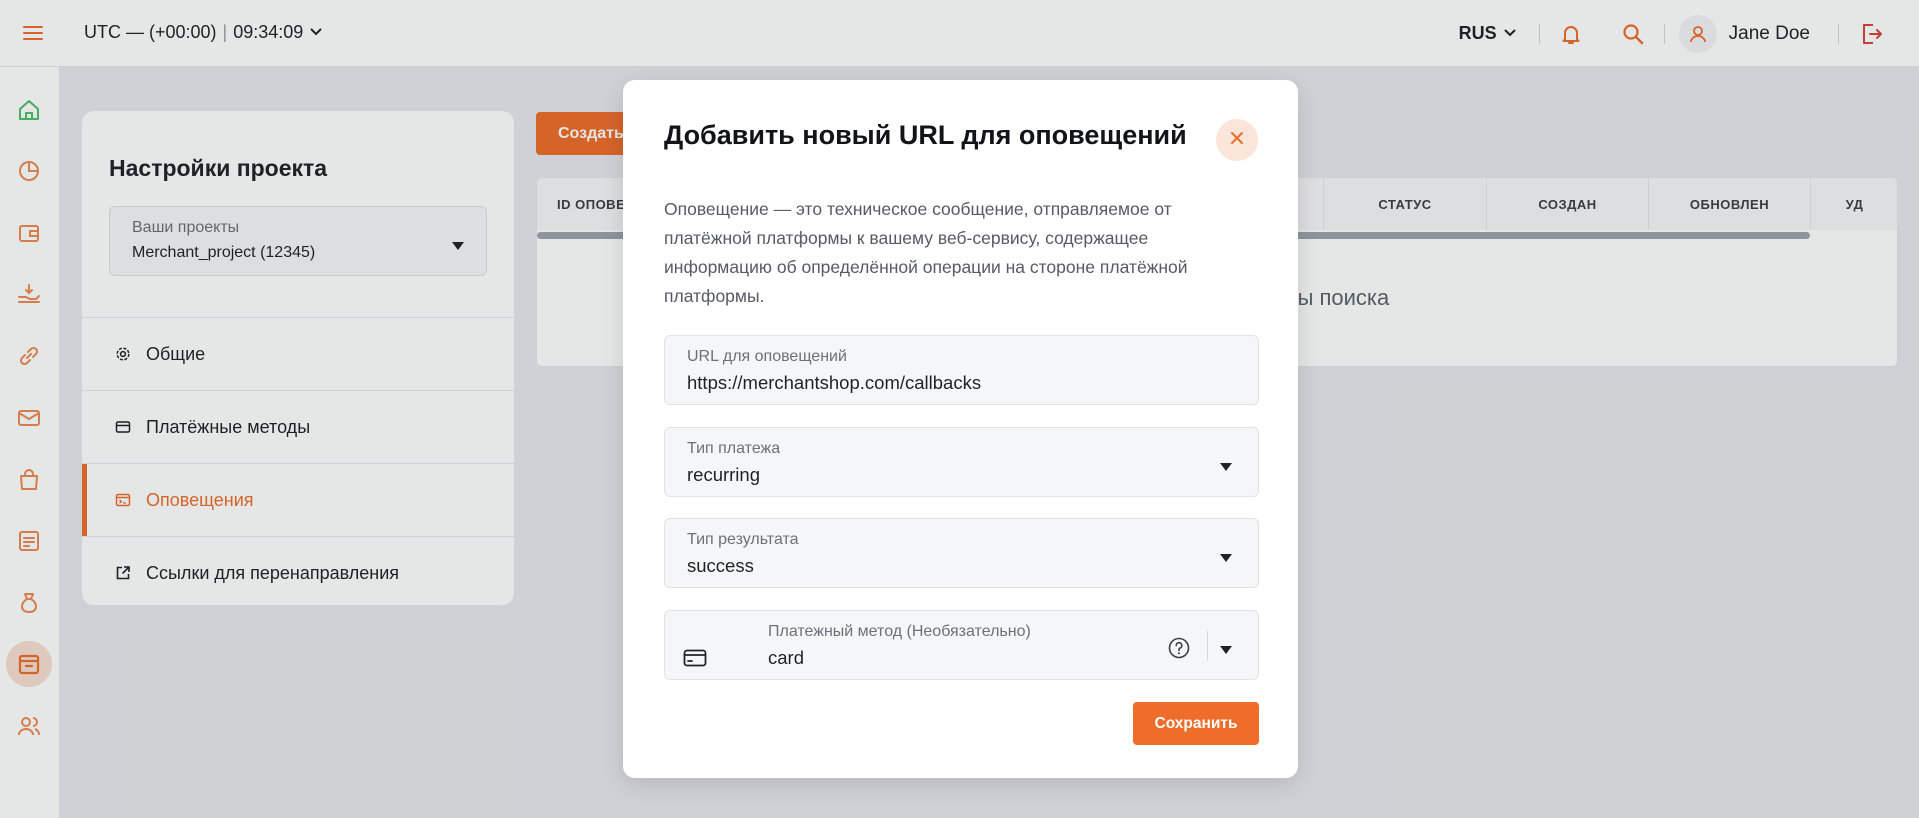 This screenshot has width=1919, height=818. Describe the element at coordinates (786, 657) in the screenshot. I see `field-value: card` at that location.